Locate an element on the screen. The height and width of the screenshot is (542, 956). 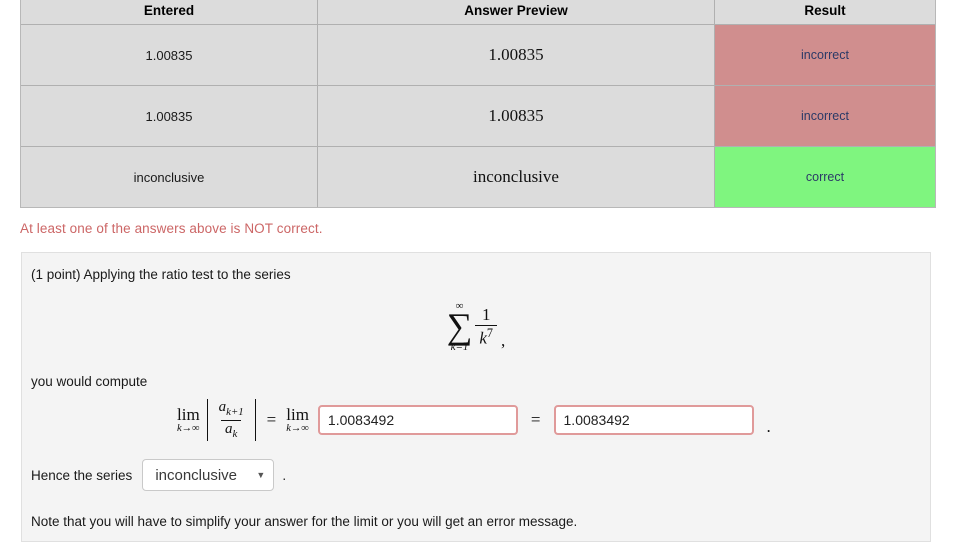
series-term-fraction: 1 k7 is located at coordinates (486, 326).